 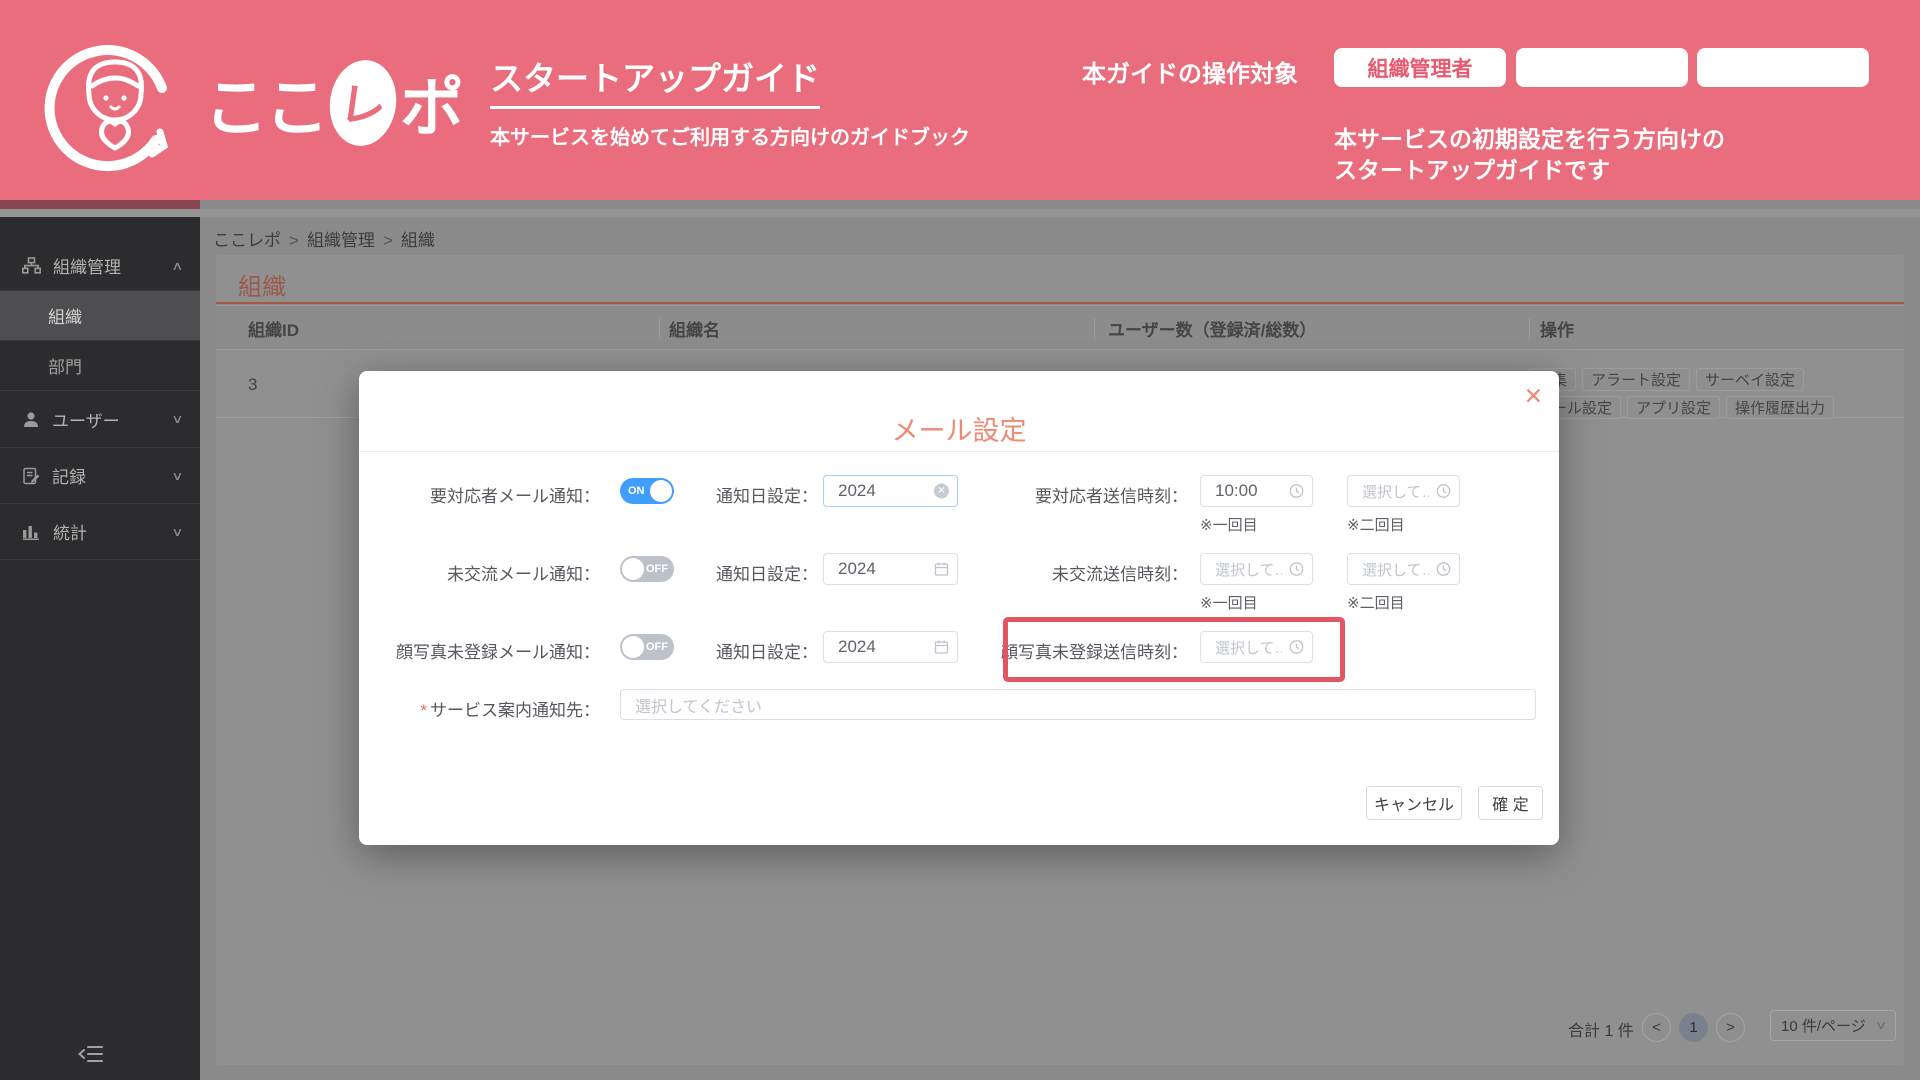 What do you see at coordinates (69, 477) in the screenshot?
I see `sidebar-item-label: 記録` at bounding box center [69, 477].